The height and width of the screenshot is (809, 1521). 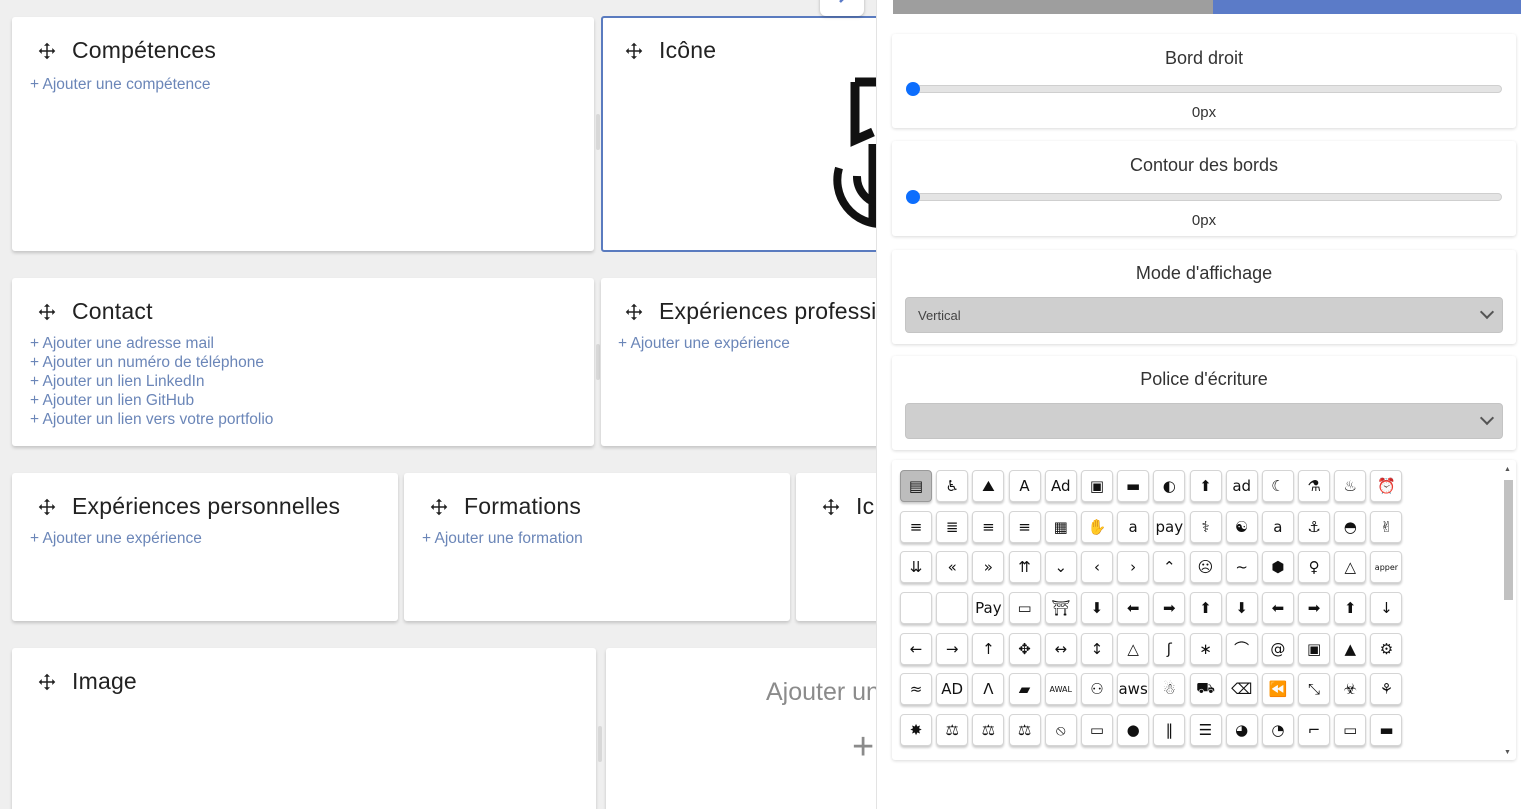 What do you see at coordinates (952, 567) in the screenshot?
I see `icon-option: «` at bounding box center [952, 567].